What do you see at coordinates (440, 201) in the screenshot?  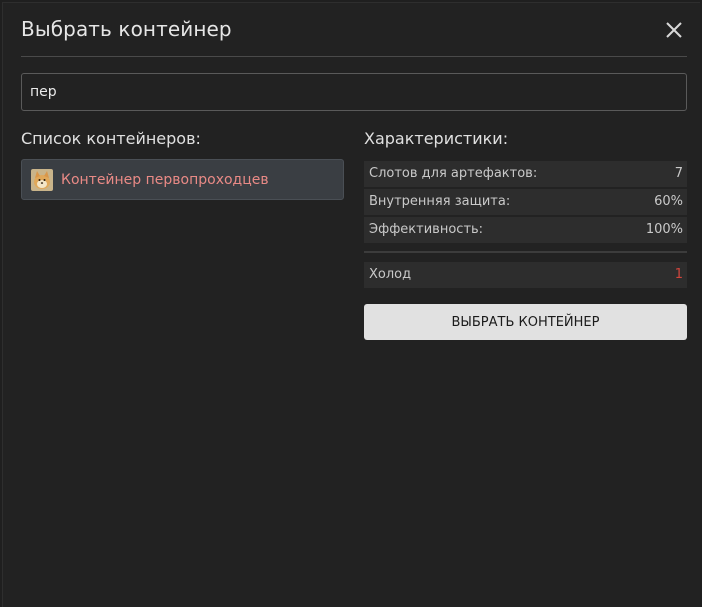 I see `stat-key: Внутренняя защита:` at bounding box center [440, 201].